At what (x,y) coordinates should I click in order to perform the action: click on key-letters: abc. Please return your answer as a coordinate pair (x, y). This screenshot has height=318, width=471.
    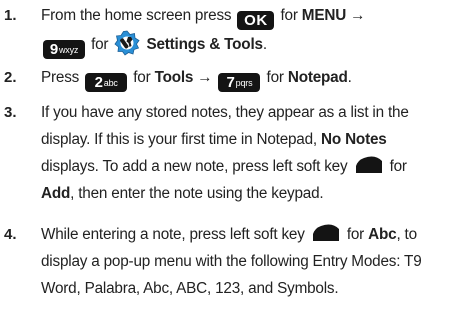
    Looking at the image, I should click on (110, 83).